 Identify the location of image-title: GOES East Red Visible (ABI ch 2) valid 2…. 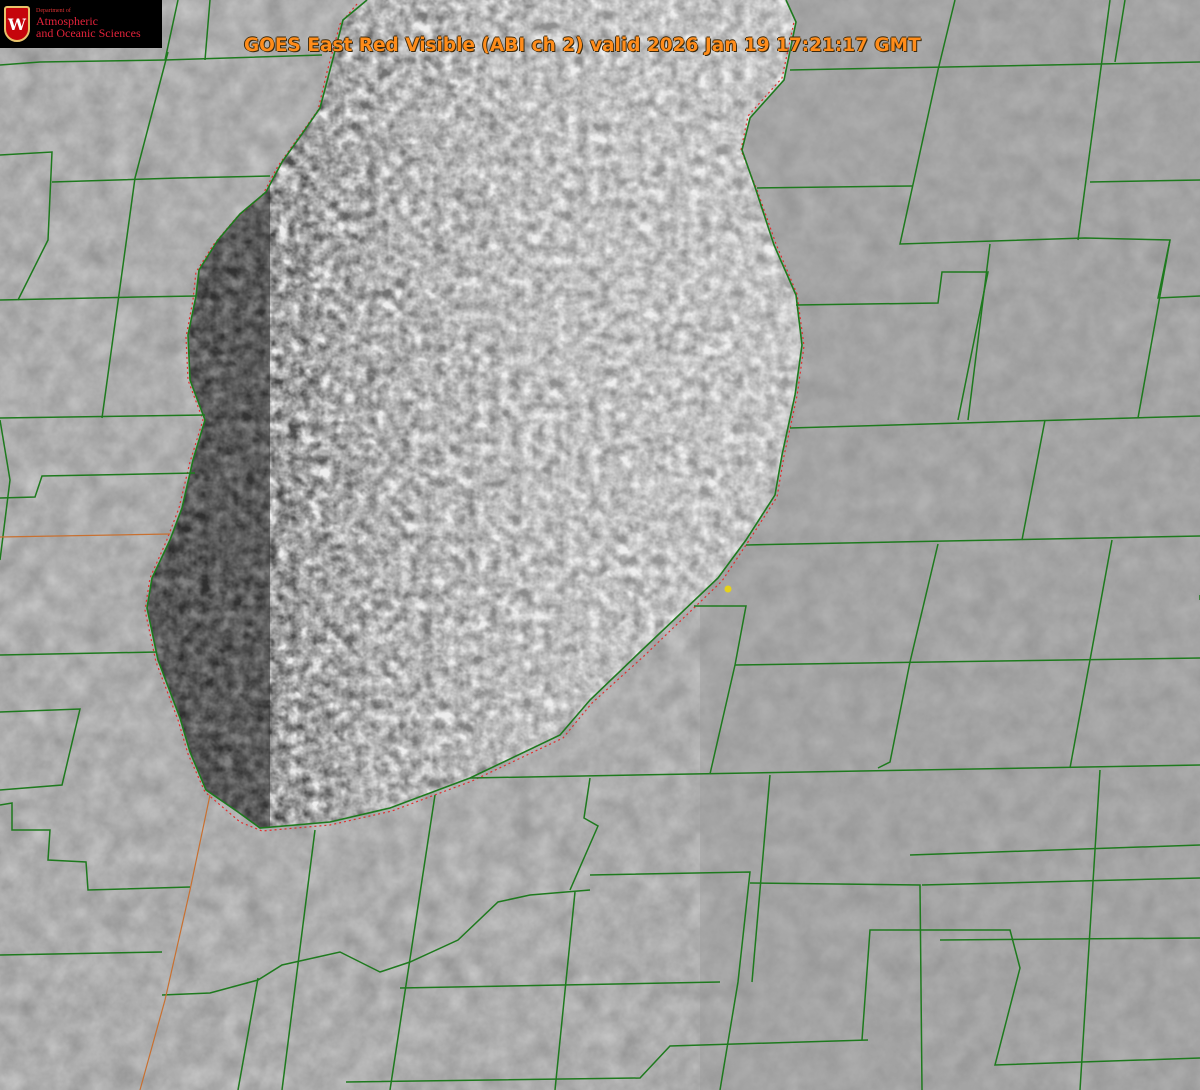
(582, 45).